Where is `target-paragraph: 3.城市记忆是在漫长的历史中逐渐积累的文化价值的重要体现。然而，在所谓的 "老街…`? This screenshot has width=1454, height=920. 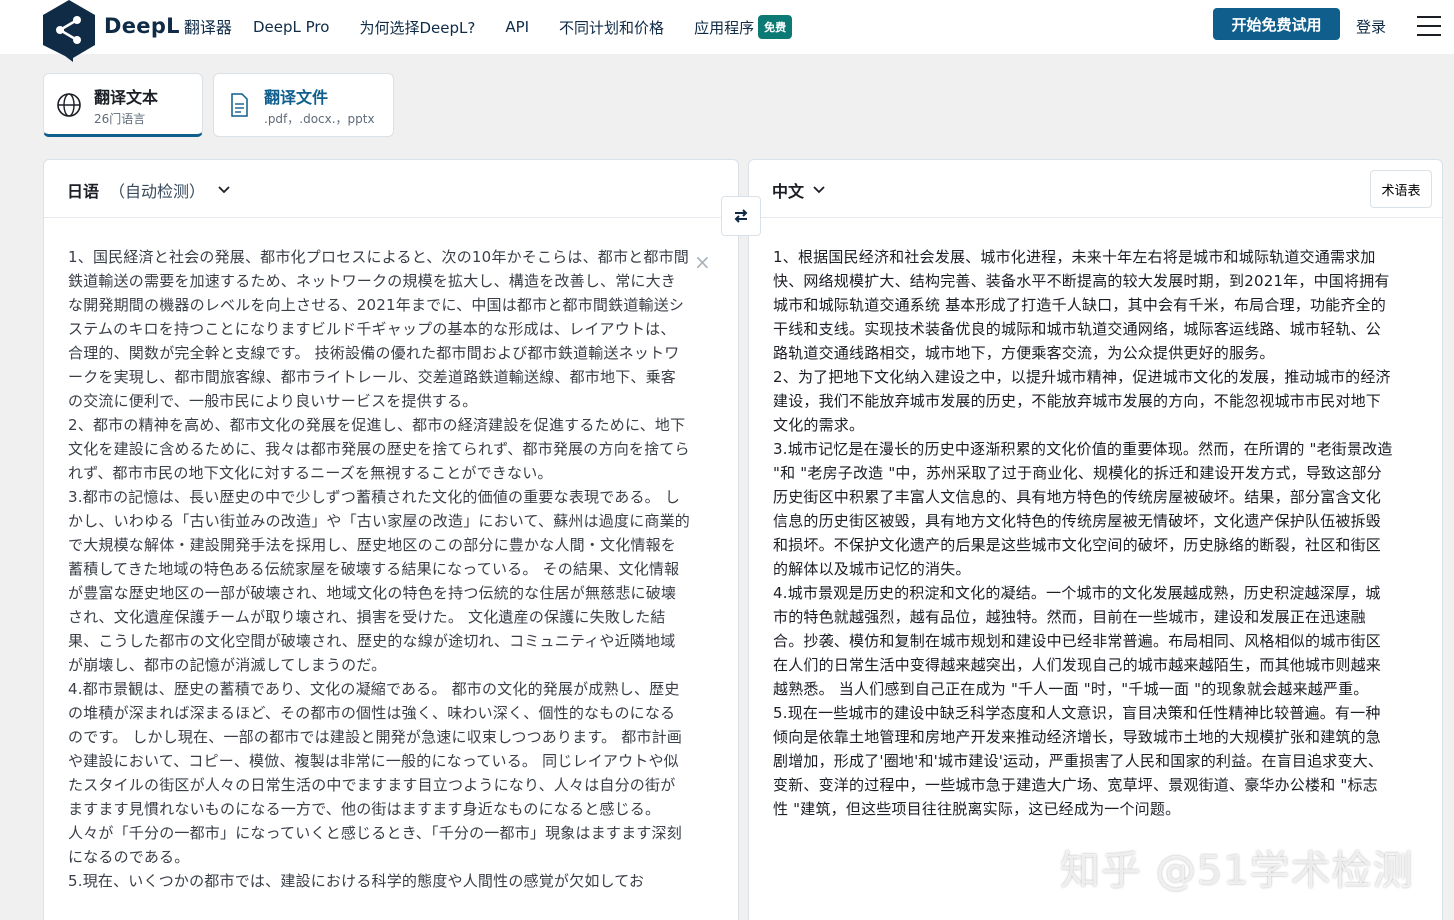 target-paragraph: 3.城市记忆是在漫长的历史中逐渐积累的文化价值的重要体现。然而，在所谓的 "老街… is located at coordinates (1083, 509).